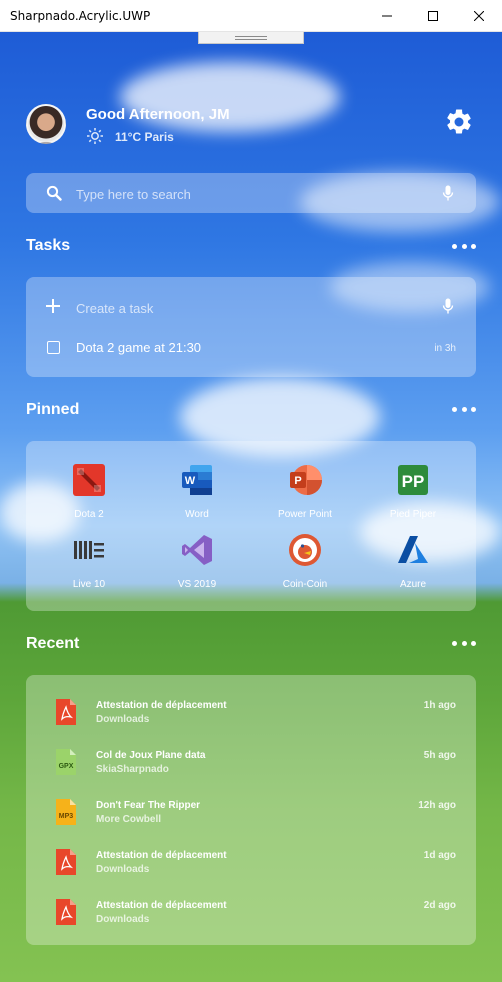 This screenshot has width=502, height=982. I want to click on mp3-file-icon: MP3, so click(66, 812).